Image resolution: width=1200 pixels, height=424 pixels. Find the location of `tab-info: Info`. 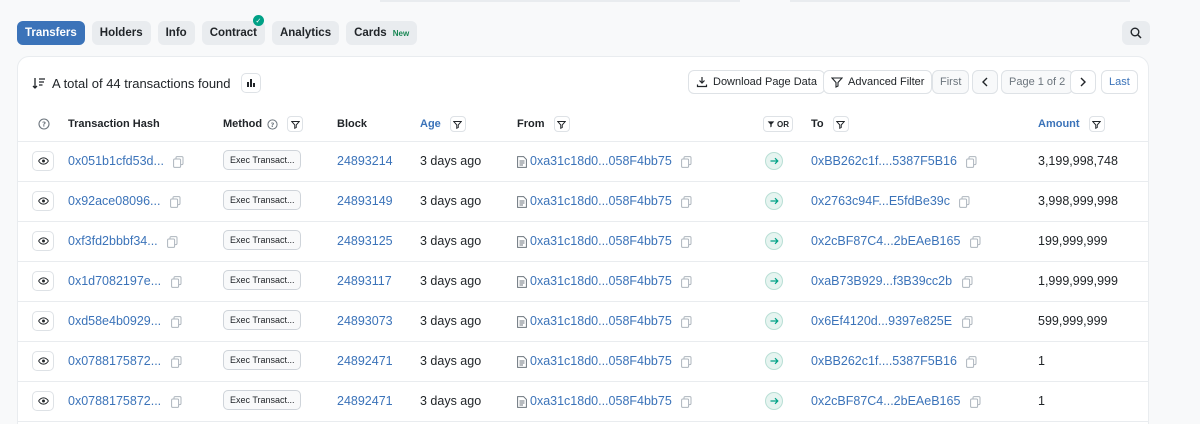

tab-info: Info is located at coordinates (176, 33).